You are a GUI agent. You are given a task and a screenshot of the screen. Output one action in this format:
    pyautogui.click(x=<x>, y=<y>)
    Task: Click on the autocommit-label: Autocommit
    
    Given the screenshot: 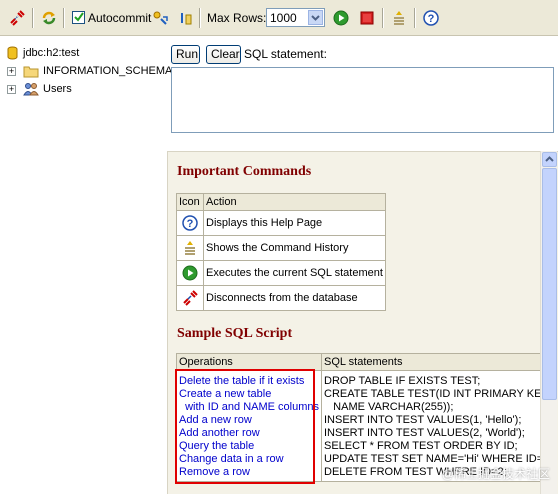 What is the action you would take?
    pyautogui.click(x=120, y=18)
    